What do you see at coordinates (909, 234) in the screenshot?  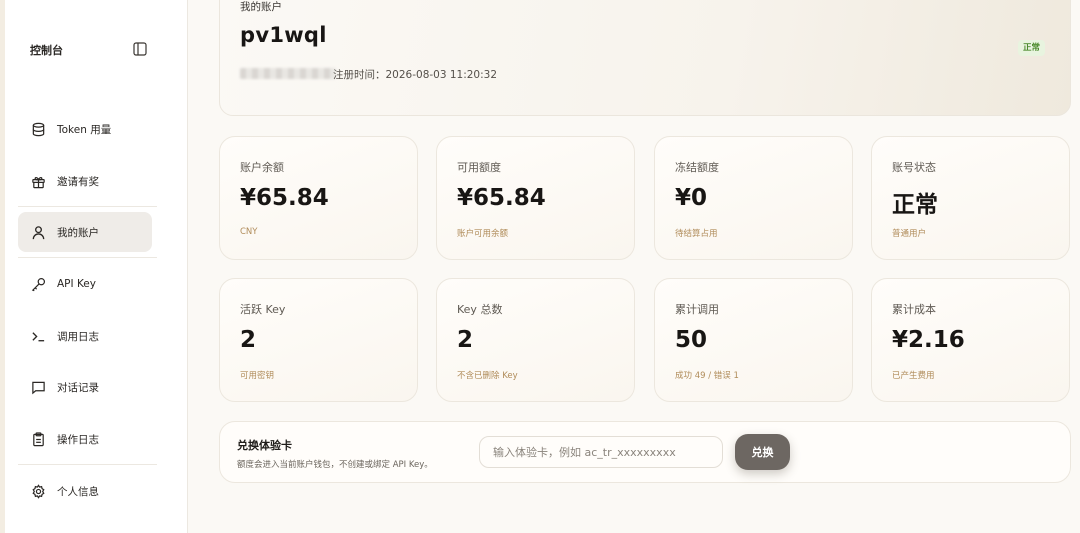 I see `stat-subtext: 普通用户` at bounding box center [909, 234].